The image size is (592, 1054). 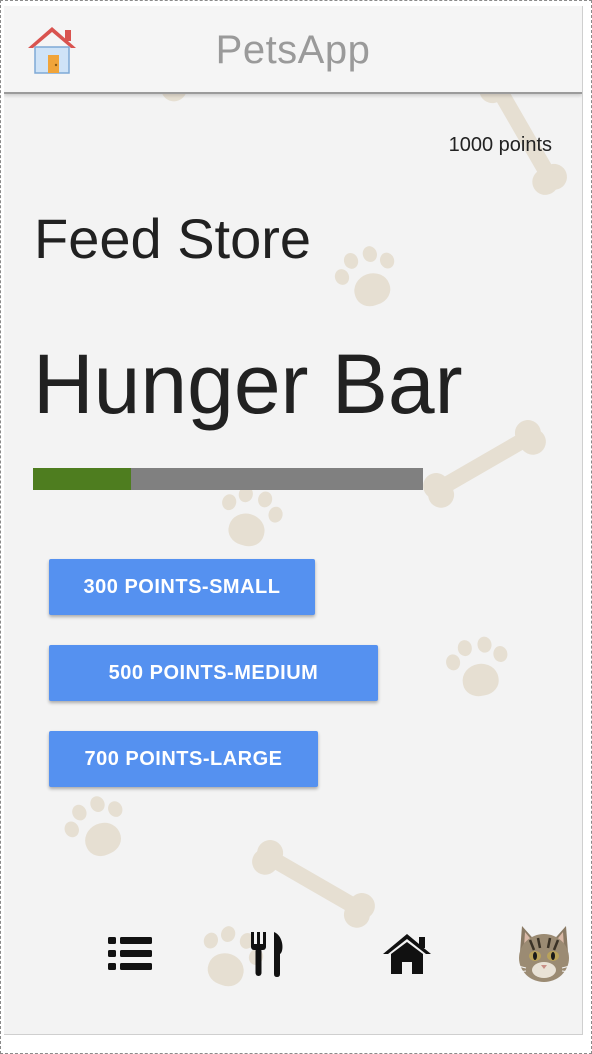 What do you see at coordinates (278, 960) in the screenshot?
I see `fork-knife-icon` at bounding box center [278, 960].